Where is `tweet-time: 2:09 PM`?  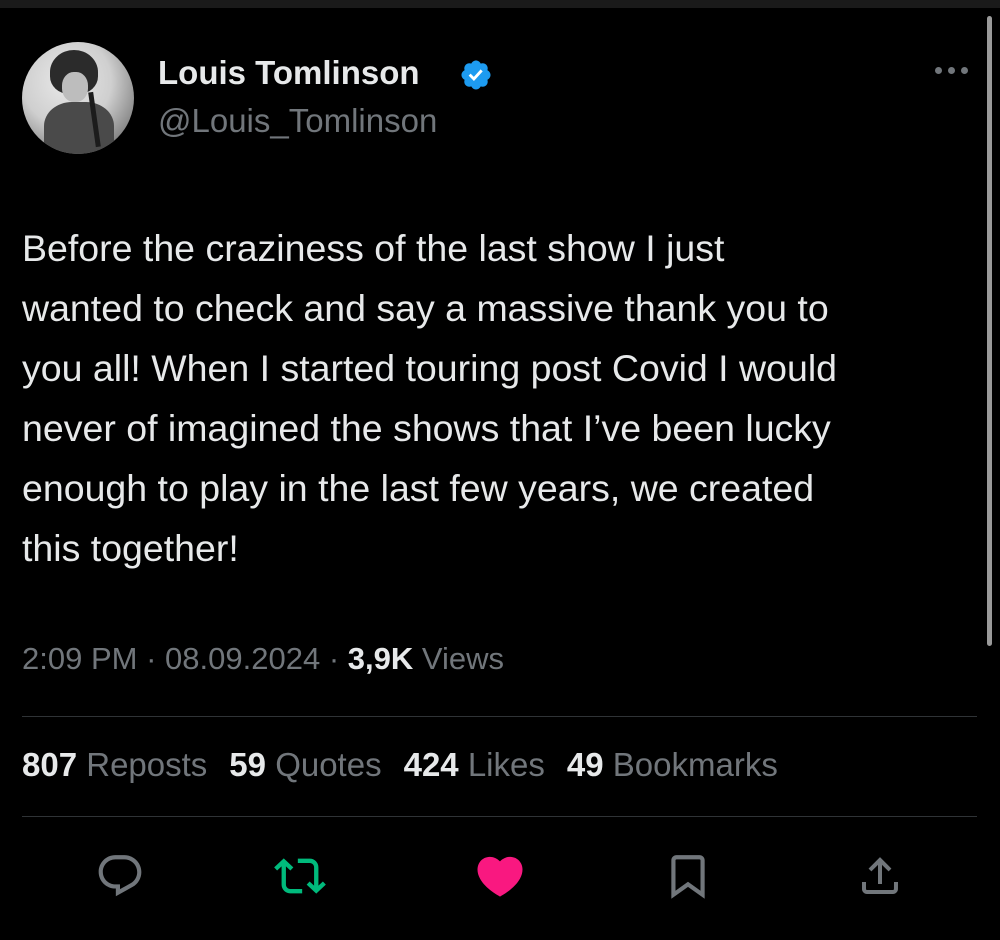 tweet-time: 2:09 PM is located at coordinates (79, 658).